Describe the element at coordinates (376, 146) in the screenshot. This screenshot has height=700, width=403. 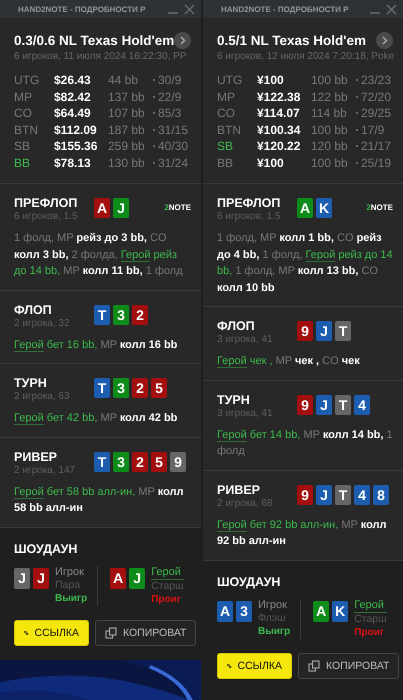
I see `player-stats: 21/17` at that location.